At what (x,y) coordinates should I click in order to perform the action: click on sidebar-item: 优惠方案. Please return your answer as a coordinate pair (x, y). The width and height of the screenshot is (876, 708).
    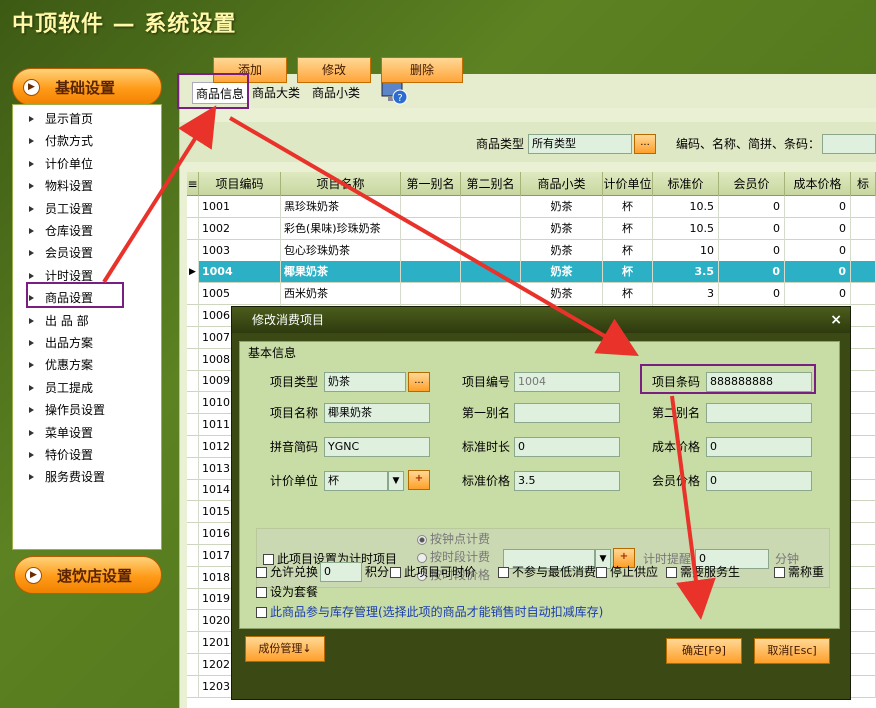
    Looking at the image, I should click on (61, 365).